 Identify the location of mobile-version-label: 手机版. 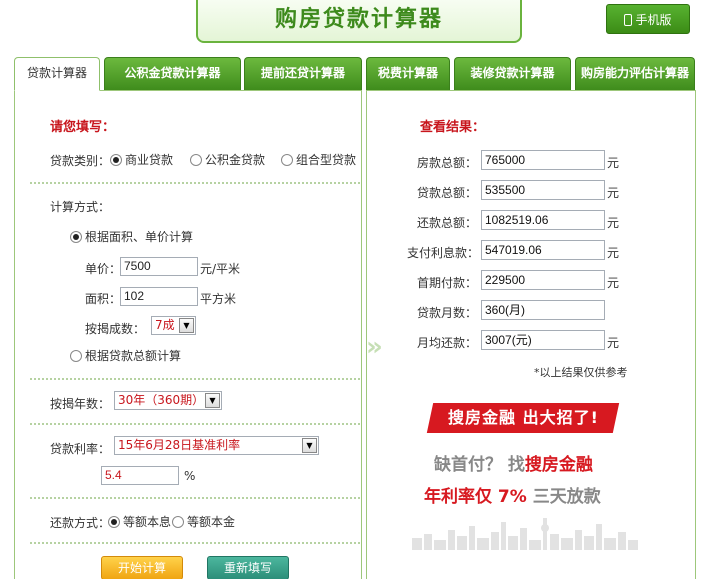
(653, 20).